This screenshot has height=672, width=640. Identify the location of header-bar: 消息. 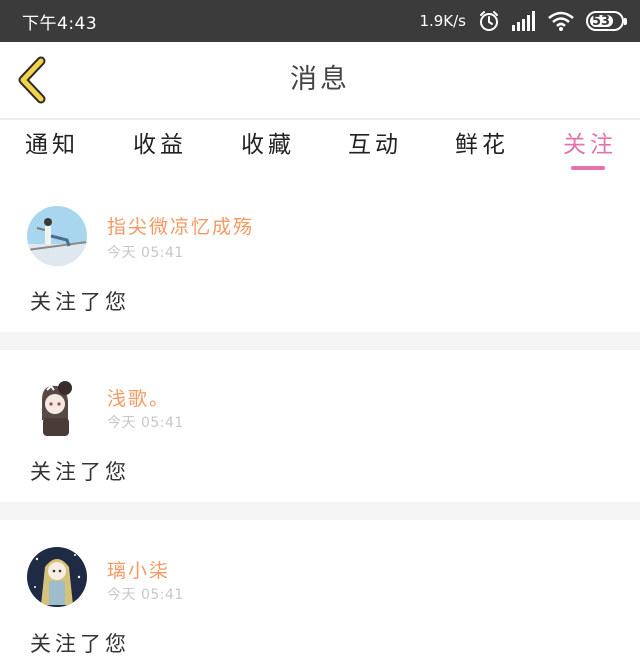
(320, 80).